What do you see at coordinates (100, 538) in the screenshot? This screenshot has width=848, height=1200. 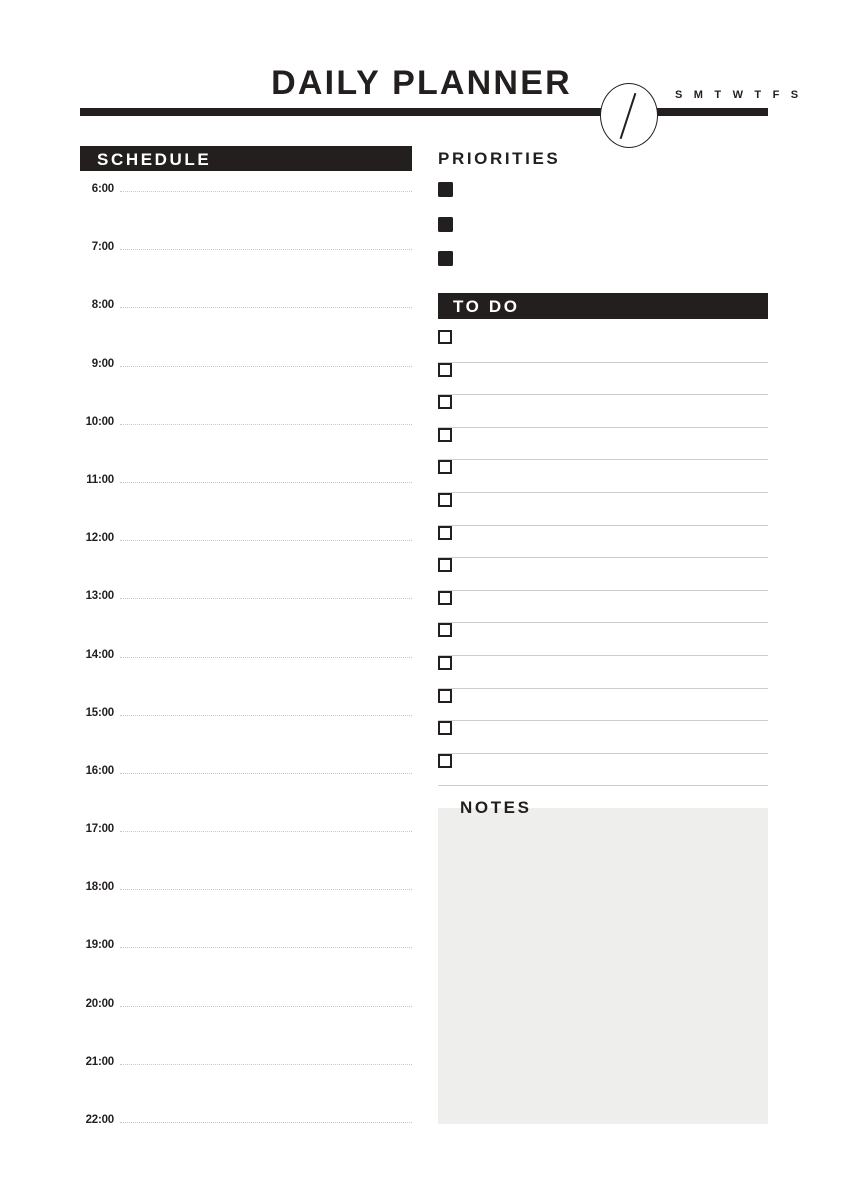 I see `schedule-time-label: 12:00` at bounding box center [100, 538].